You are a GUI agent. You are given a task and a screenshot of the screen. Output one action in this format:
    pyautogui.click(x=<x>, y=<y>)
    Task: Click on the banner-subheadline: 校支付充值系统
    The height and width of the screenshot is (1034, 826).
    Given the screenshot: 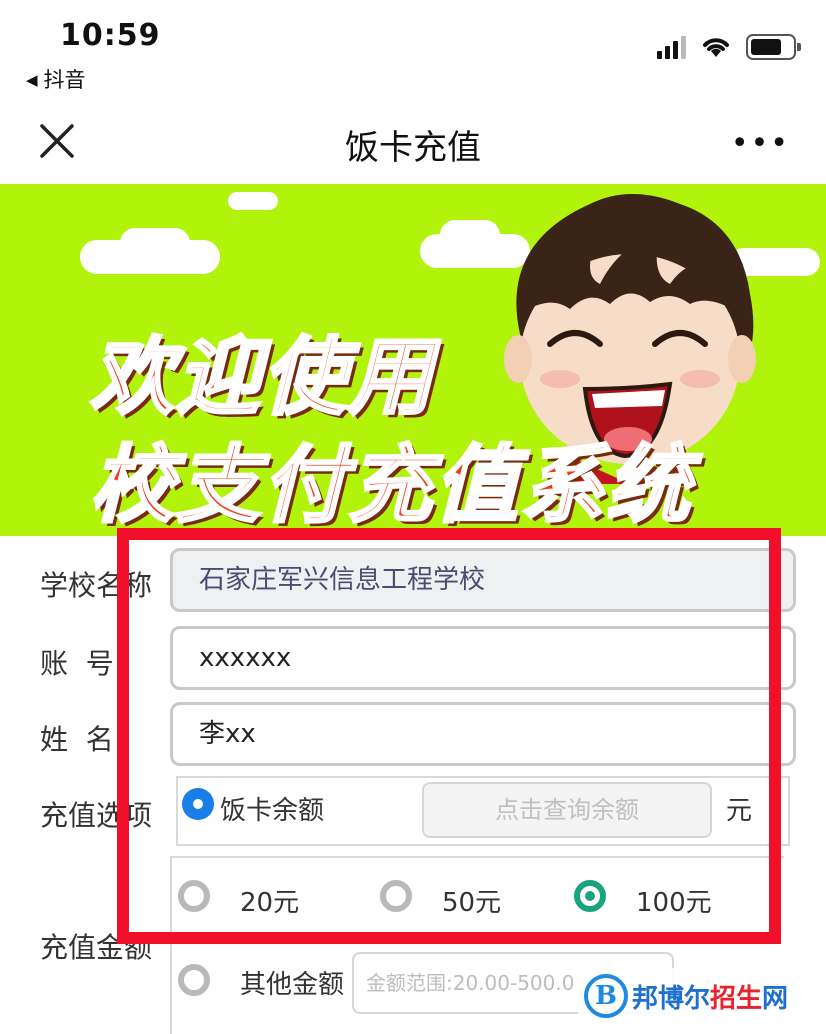 What is the action you would take?
    pyautogui.click(x=390, y=485)
    